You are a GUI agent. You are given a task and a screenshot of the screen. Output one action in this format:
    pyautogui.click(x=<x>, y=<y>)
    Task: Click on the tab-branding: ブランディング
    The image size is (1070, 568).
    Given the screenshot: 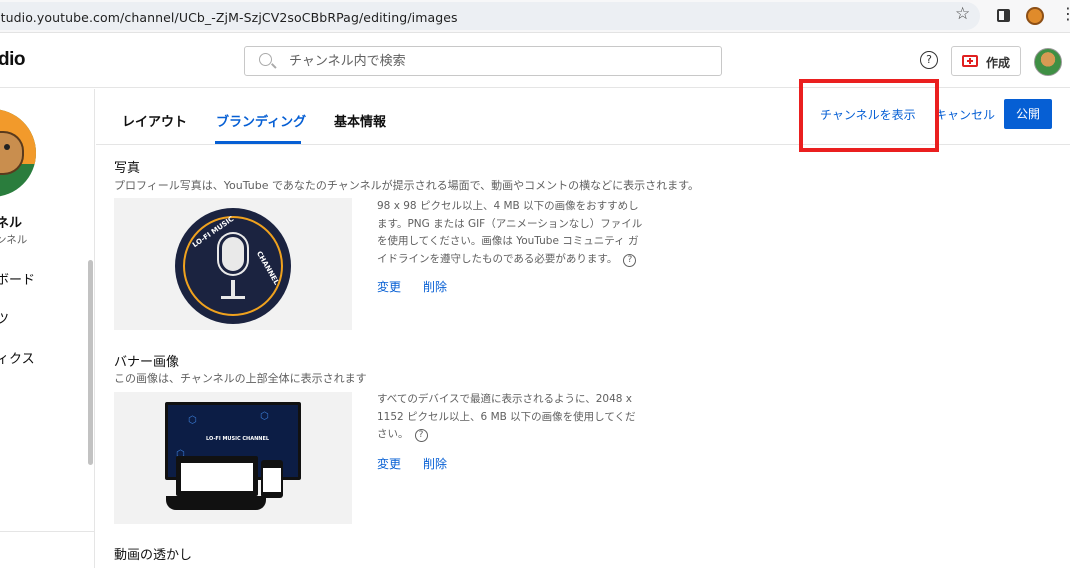 What is the action you would take?
    pyautogui.click(x=261, y=120)
    